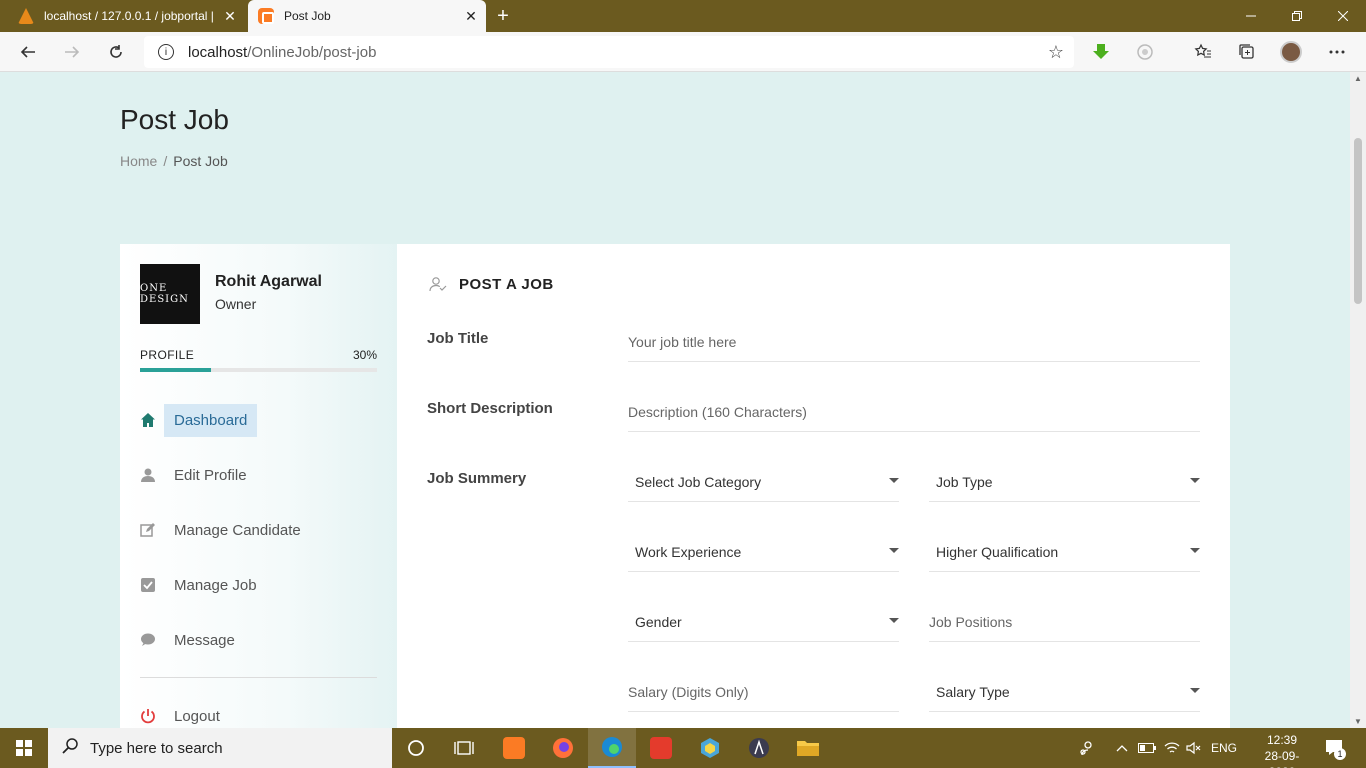  I want to click on show-hidden-icons-button, so click(1122, 748).